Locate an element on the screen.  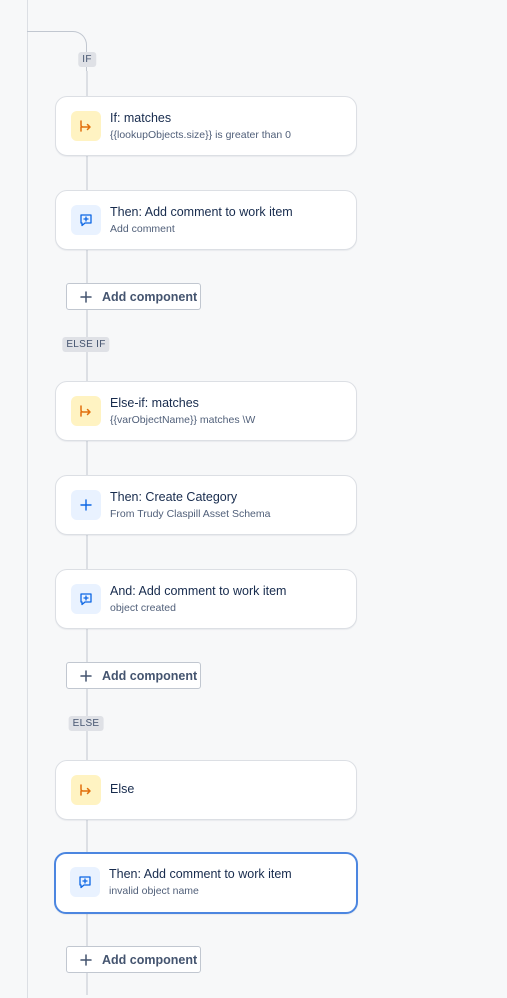
card-subtitle: invalid object name is located at coordinates (154, 891).